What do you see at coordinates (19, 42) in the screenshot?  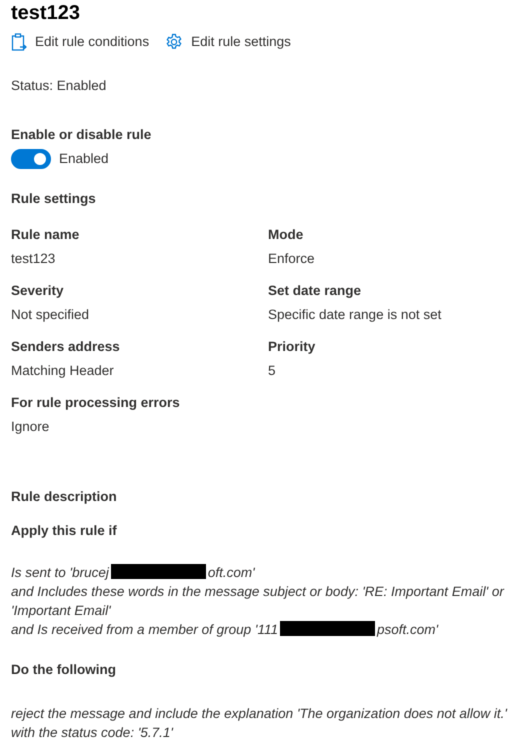 I see `clipboard-icon` at bounding box center [19, 42].